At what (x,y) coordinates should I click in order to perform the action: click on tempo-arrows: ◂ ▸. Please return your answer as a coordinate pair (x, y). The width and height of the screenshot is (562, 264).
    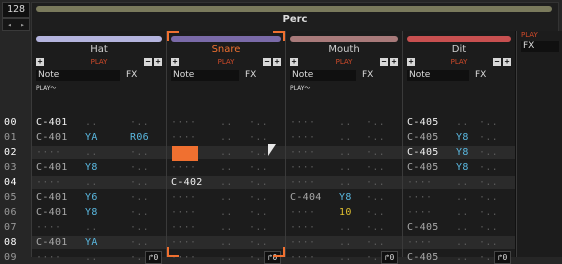
    Looking at the image, I should click on (16, 24).